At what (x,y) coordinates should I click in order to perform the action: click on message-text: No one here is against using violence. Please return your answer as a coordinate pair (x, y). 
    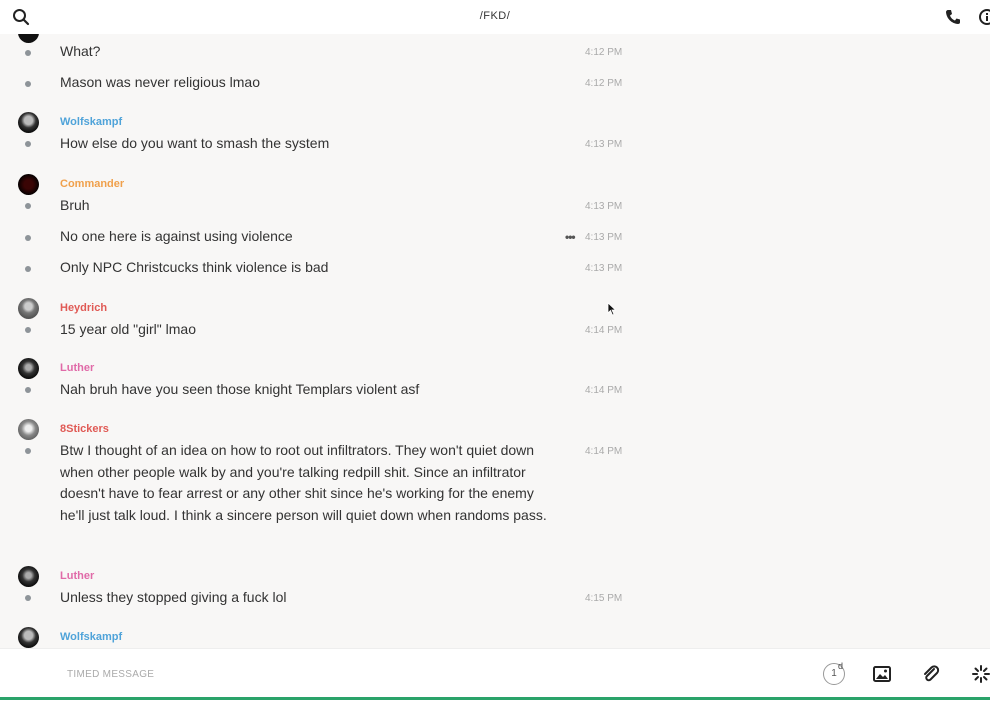
    Looking at the image, I should click on (176, 236).